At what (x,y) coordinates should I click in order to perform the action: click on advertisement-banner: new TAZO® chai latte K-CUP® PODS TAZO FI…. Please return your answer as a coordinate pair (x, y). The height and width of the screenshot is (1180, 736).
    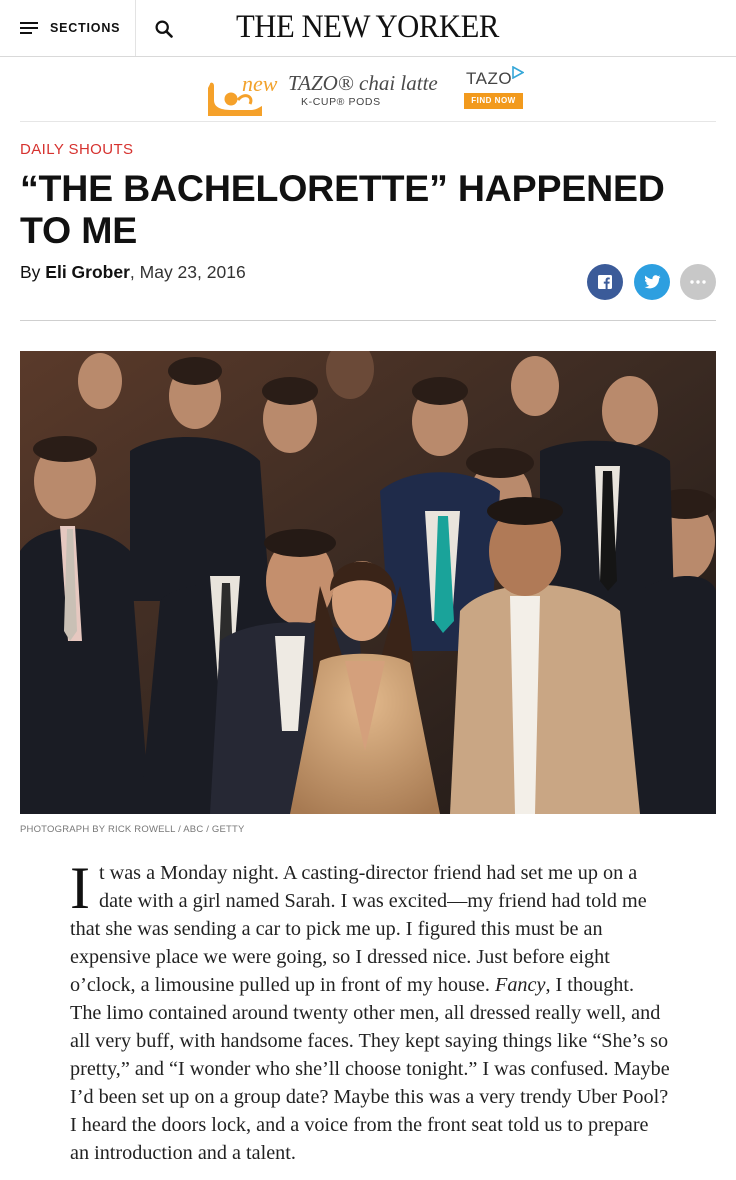
    Looking at the image, I should click on (366, 91).